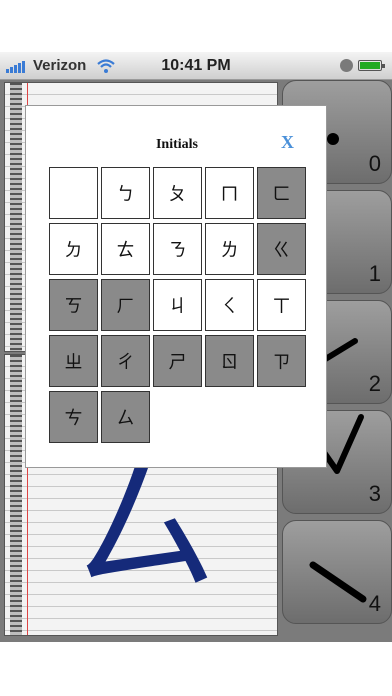 This screenshot has height=696, width=392. I want to click on stroke-button-4: 4, so click(337, 572).